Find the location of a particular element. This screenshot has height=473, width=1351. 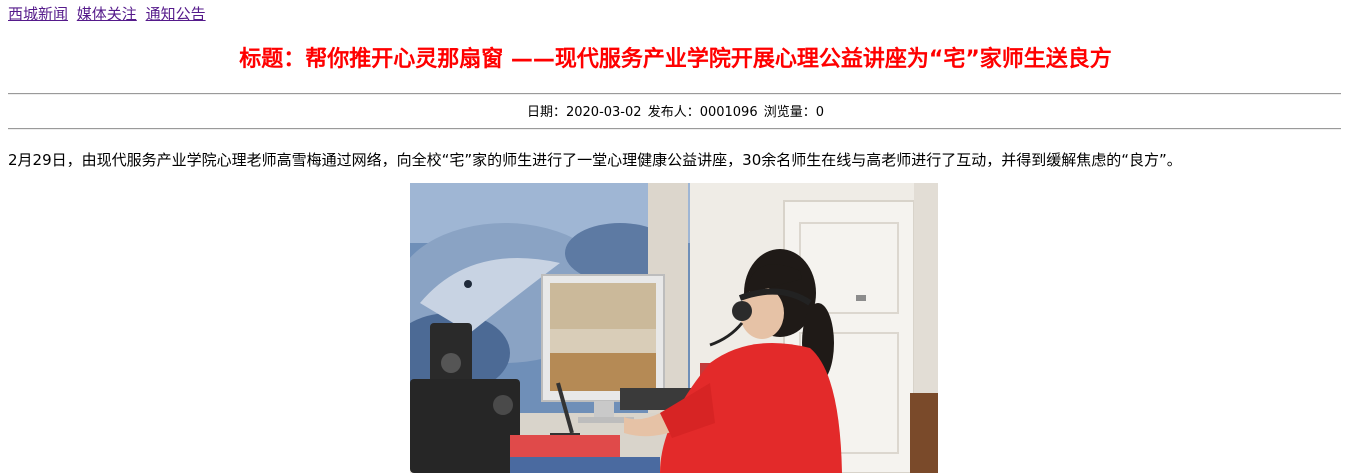

breadcrumb: 西城新闻 媒体关注 通知公告 is located at coordinates (109, 14).